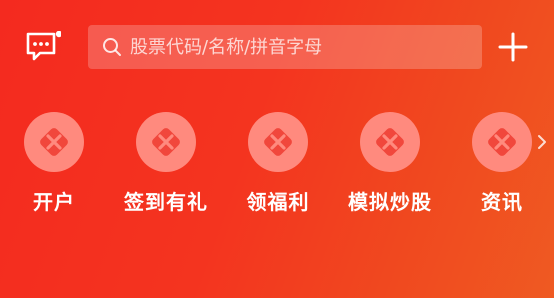 The height and width of the screenshot is (298, 554). What do you see at coordinates (59, 34) in the screenshot?
I see `notification-dot` at bounding box center [59, 34].